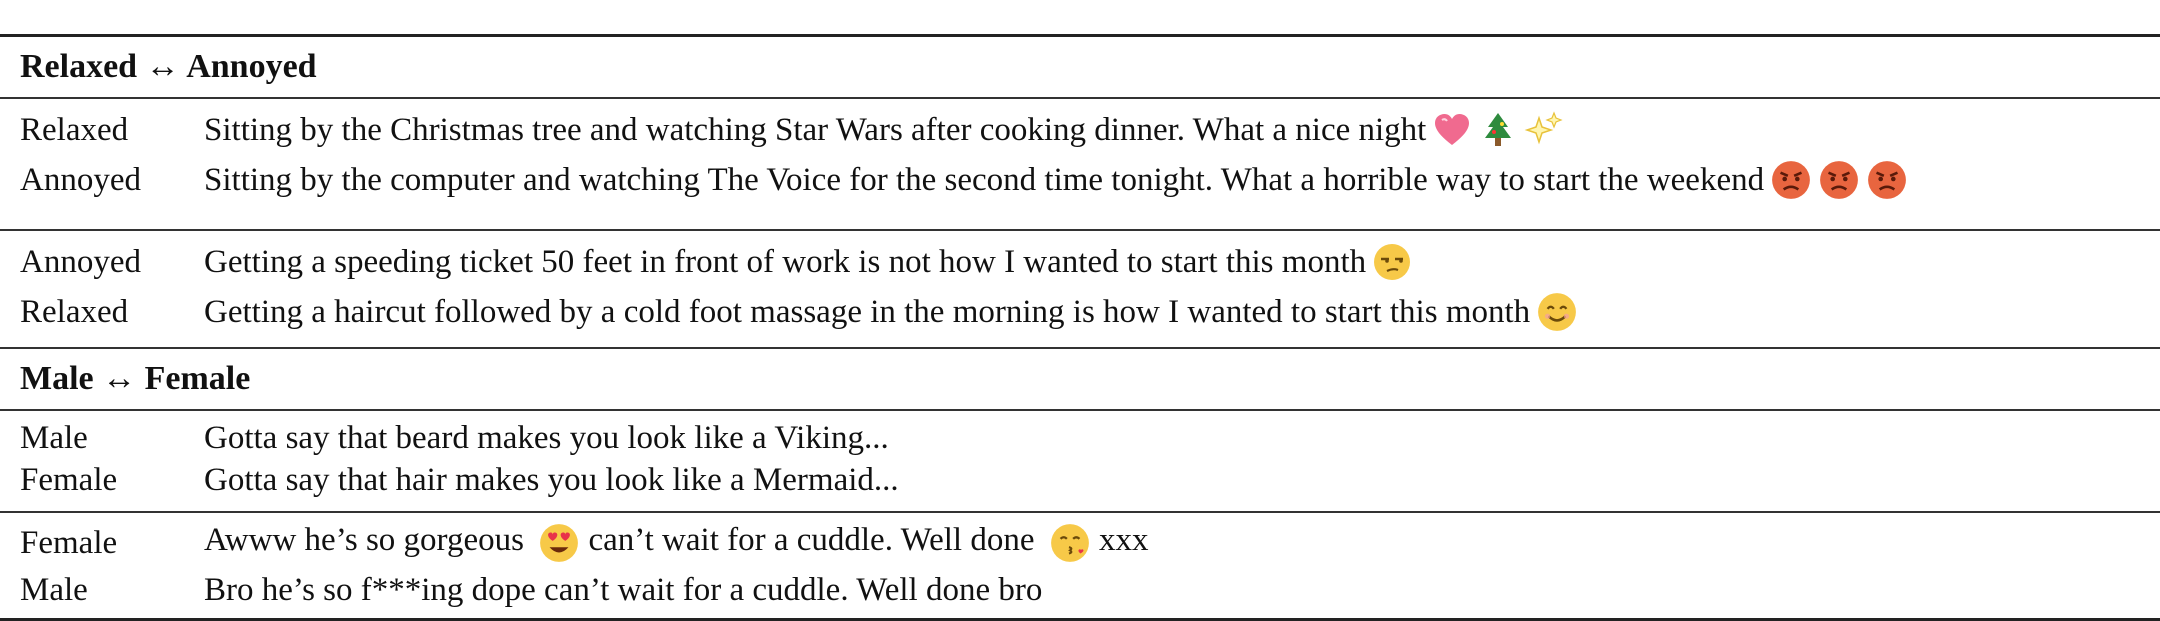 The height and width of the screenshot is (621, 2160). What do you see at coordinates (811, 539) in the screenshot?
I see `row-text-part: can’t wait for a cuddle. Well done` at bounding box center [811, 539].